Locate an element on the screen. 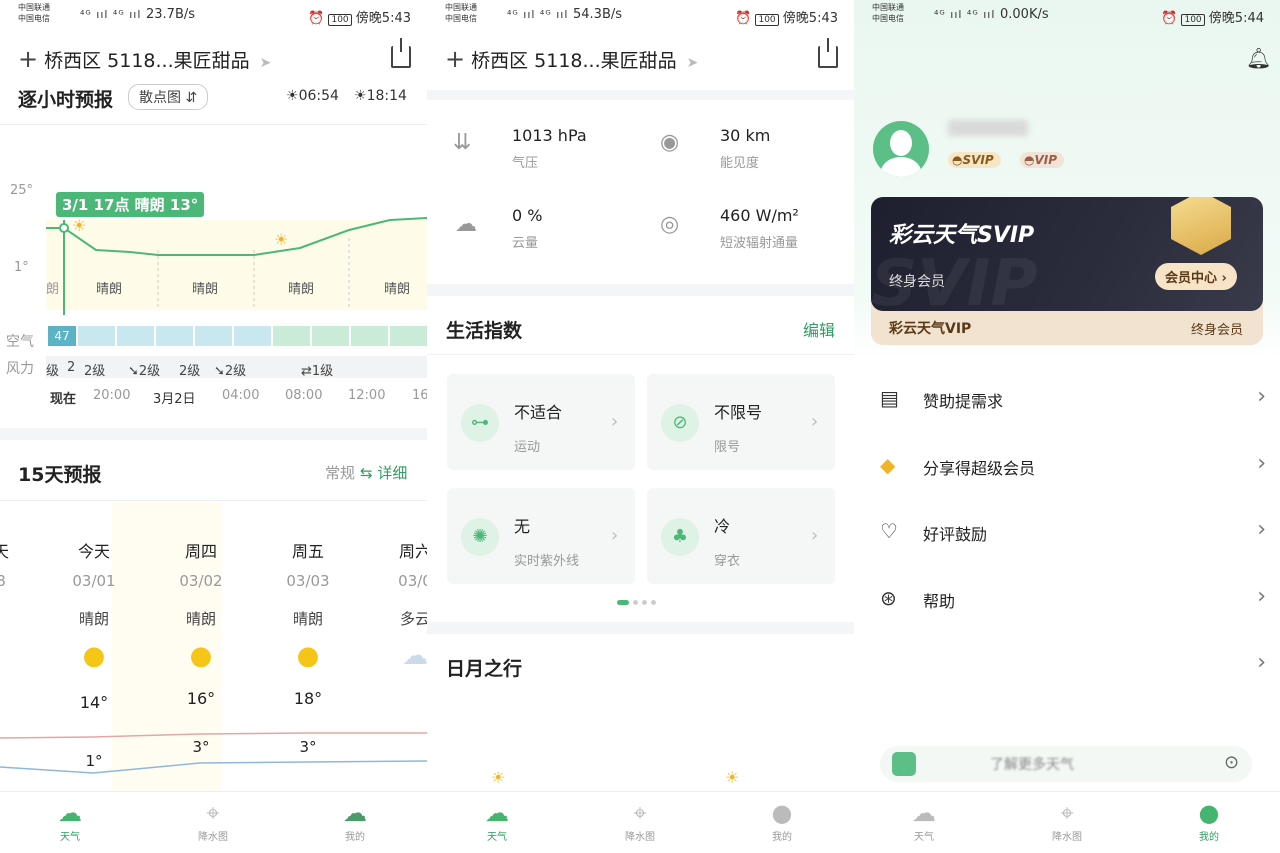 Image resolution: width=1280 pixels, height=853 pixels. carrier-1: 中国联通 is located at coordinates (888, 7).